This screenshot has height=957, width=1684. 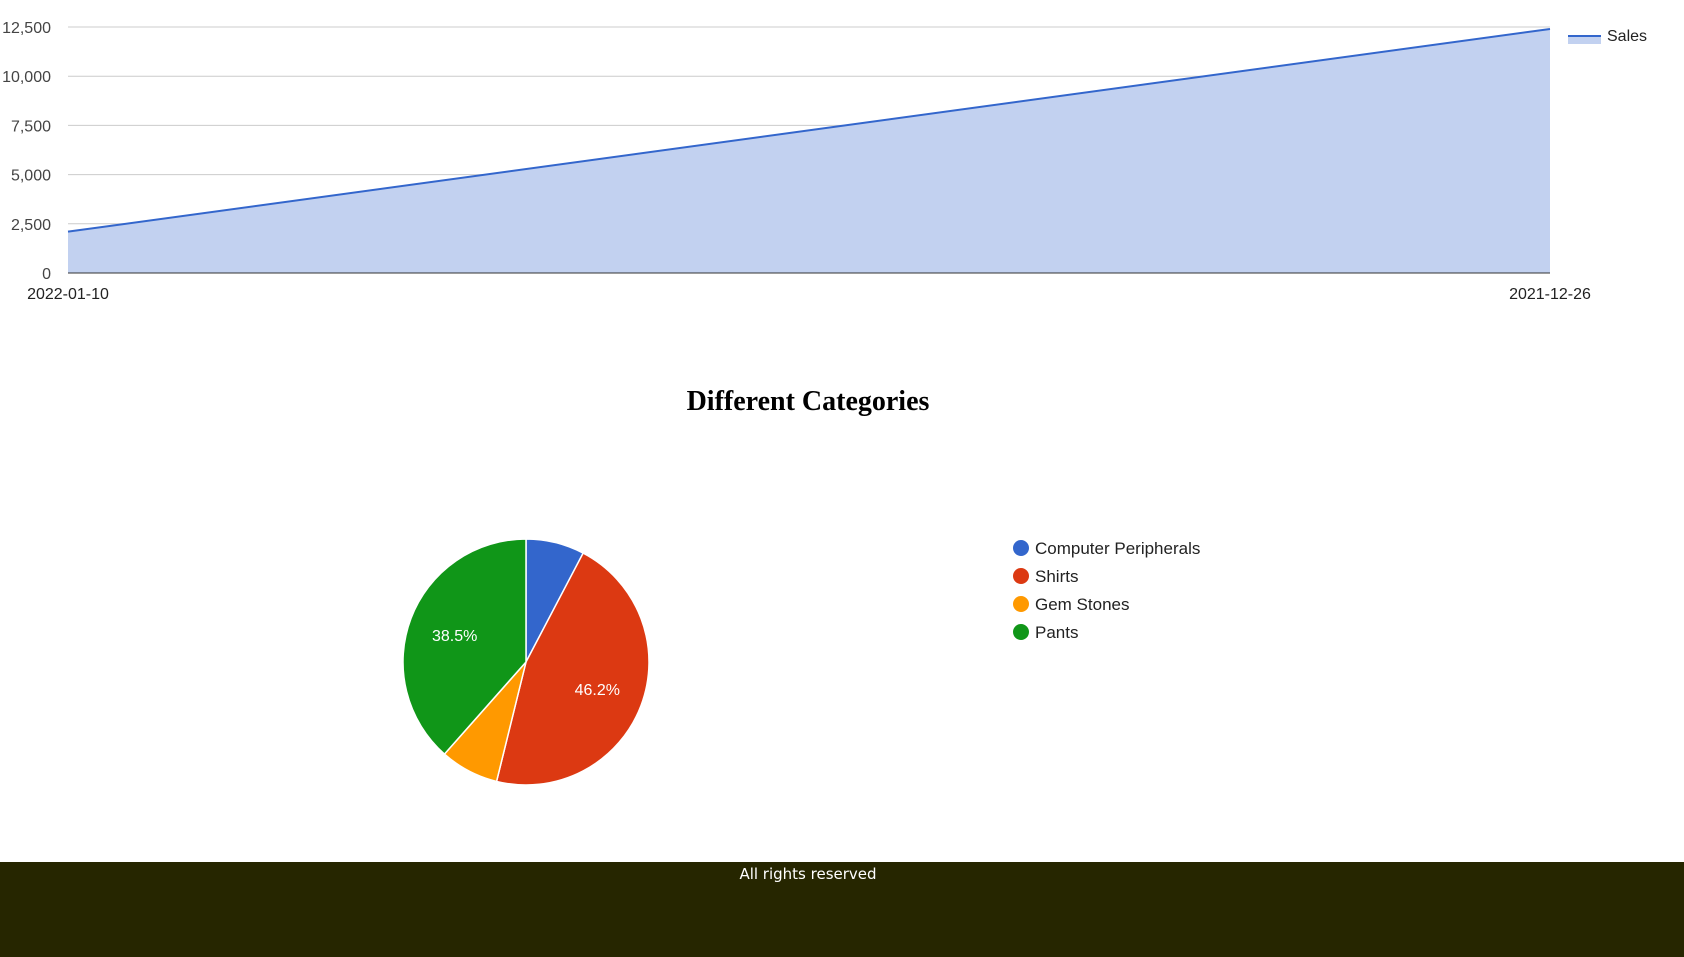 What do you see at coordinates (31, 176) in the screenshot?
I see `y-tick-label: 5,000` at bounding box center [31, 176].